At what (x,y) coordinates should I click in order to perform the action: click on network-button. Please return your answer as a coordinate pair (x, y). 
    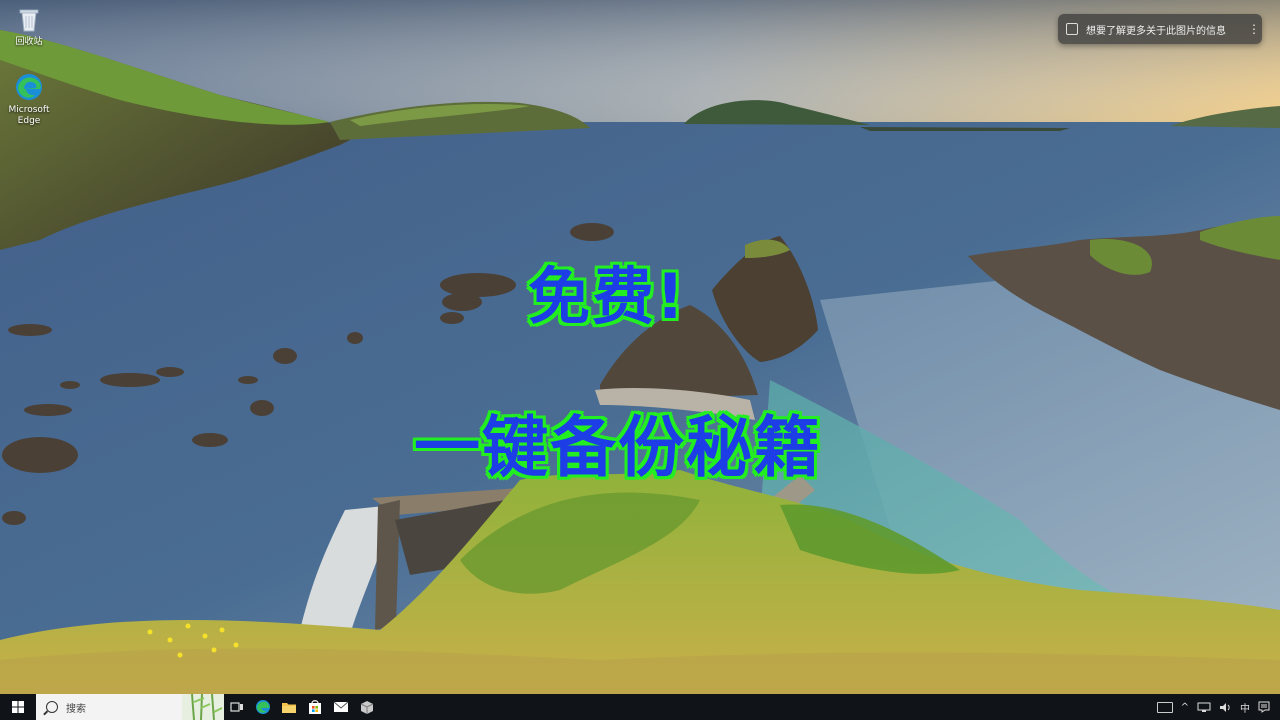
    Looking at the image, I should click on (1204, 707).